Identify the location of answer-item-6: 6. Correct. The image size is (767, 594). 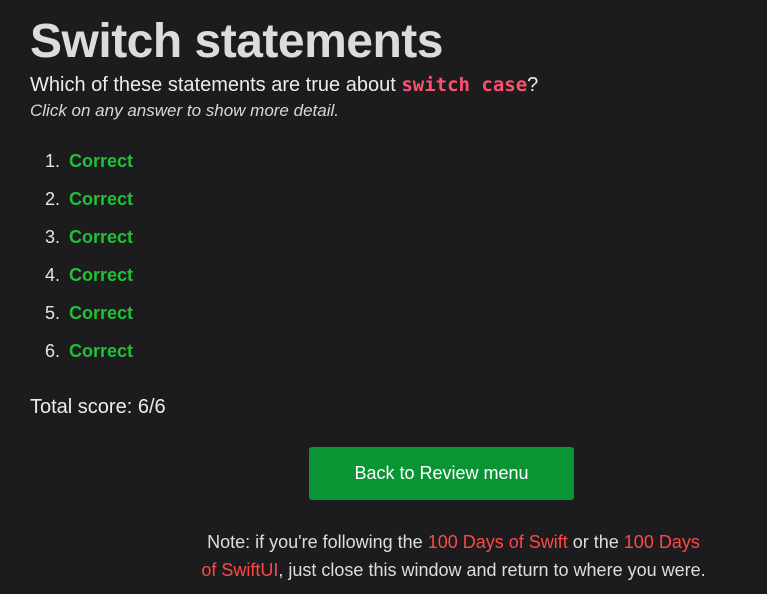
(383, 351).